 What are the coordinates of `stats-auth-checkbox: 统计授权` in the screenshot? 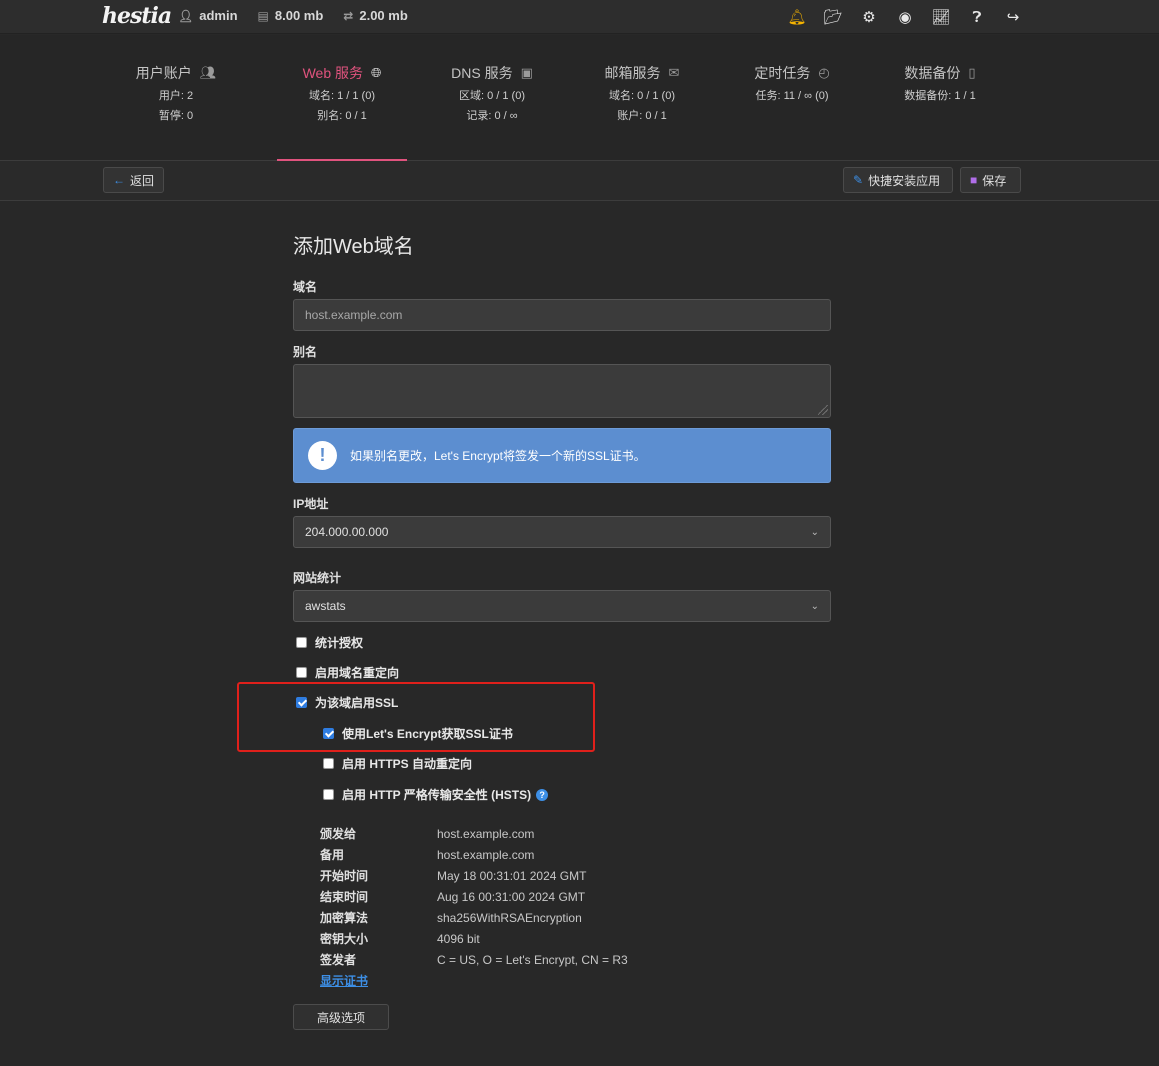 It's located at (329, 642).